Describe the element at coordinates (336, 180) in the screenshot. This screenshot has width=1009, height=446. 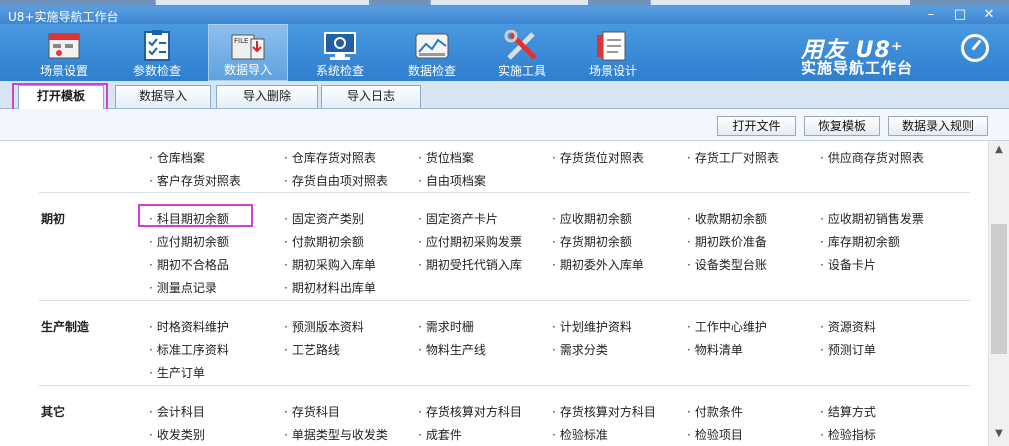
I see `template-item: 存货自由项对照表` at that location.